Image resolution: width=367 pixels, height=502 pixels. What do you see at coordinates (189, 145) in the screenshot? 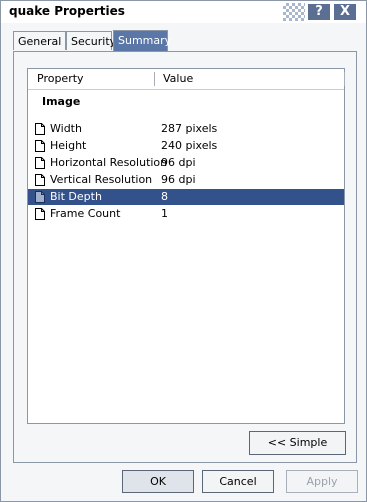
I see `row-value: 240 pixels` at bounding box center [189, 145].